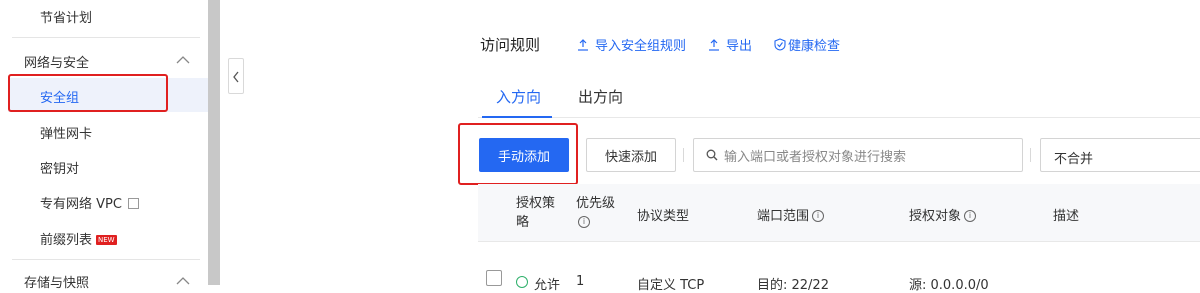 The height and width of the screenshot is (293, 1200). I want to click on health-check-link: 健康检查, so click(807, 44).